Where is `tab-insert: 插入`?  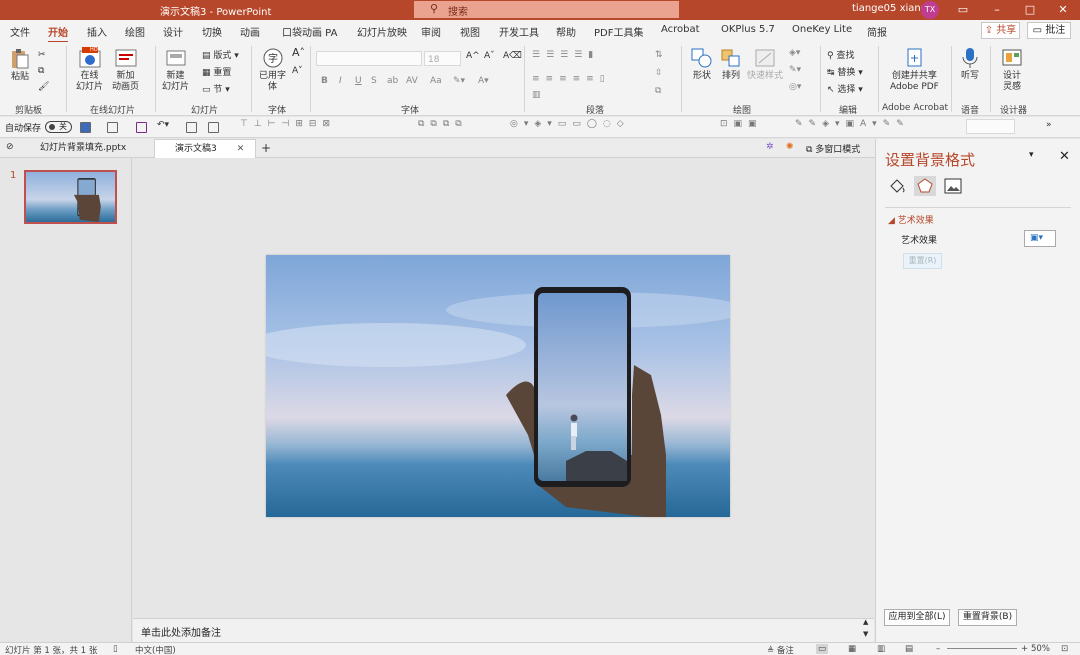 tab-insert: 插入 is located at coordinates (97, 31).